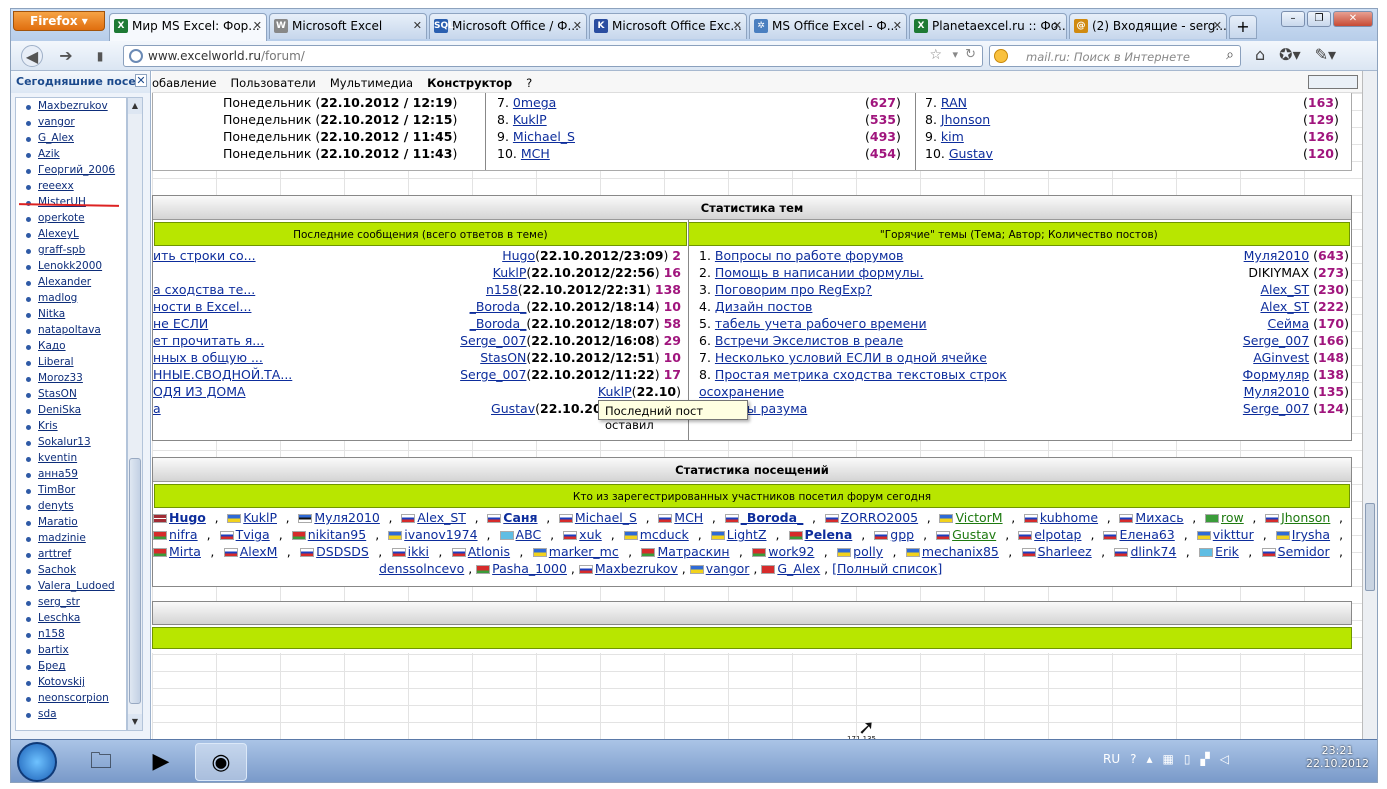 This screenshot has height=789, width=1387. What do you see at coordinates (819, 272) in the screenshot?
I see `hot-topic-link: Помощь в написании формулы.` at bounding box center [819, 272].